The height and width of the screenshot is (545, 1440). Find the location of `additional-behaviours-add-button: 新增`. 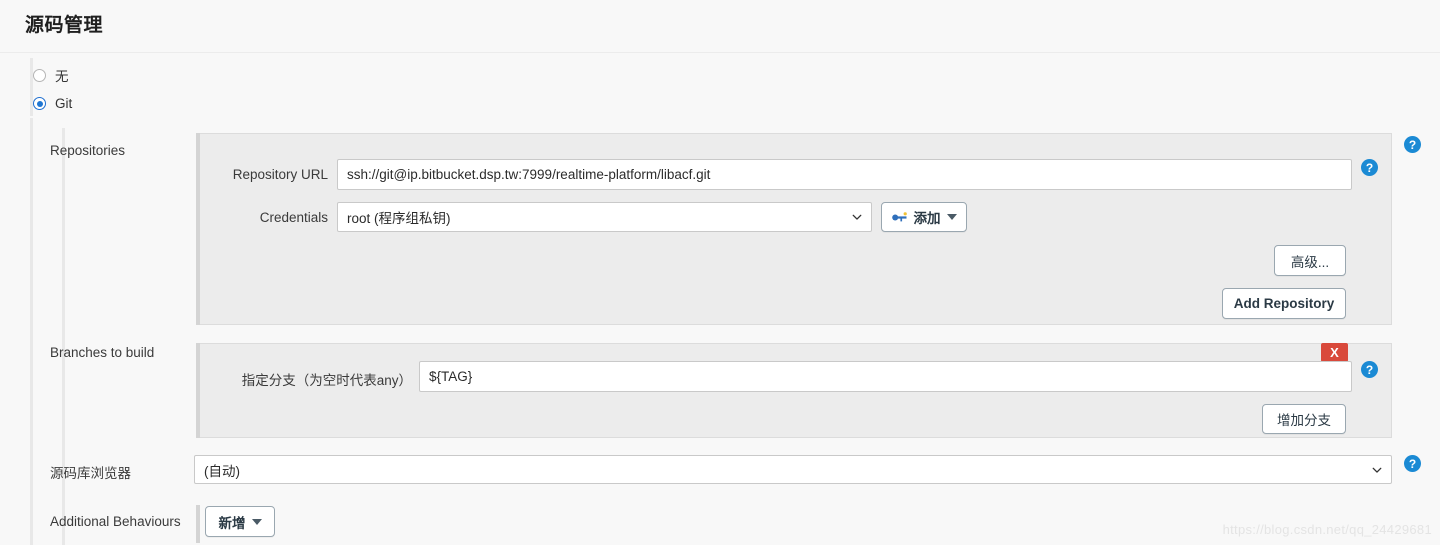

additional-behaviours-add-button: 新增 is located at coordinates (240, 521).